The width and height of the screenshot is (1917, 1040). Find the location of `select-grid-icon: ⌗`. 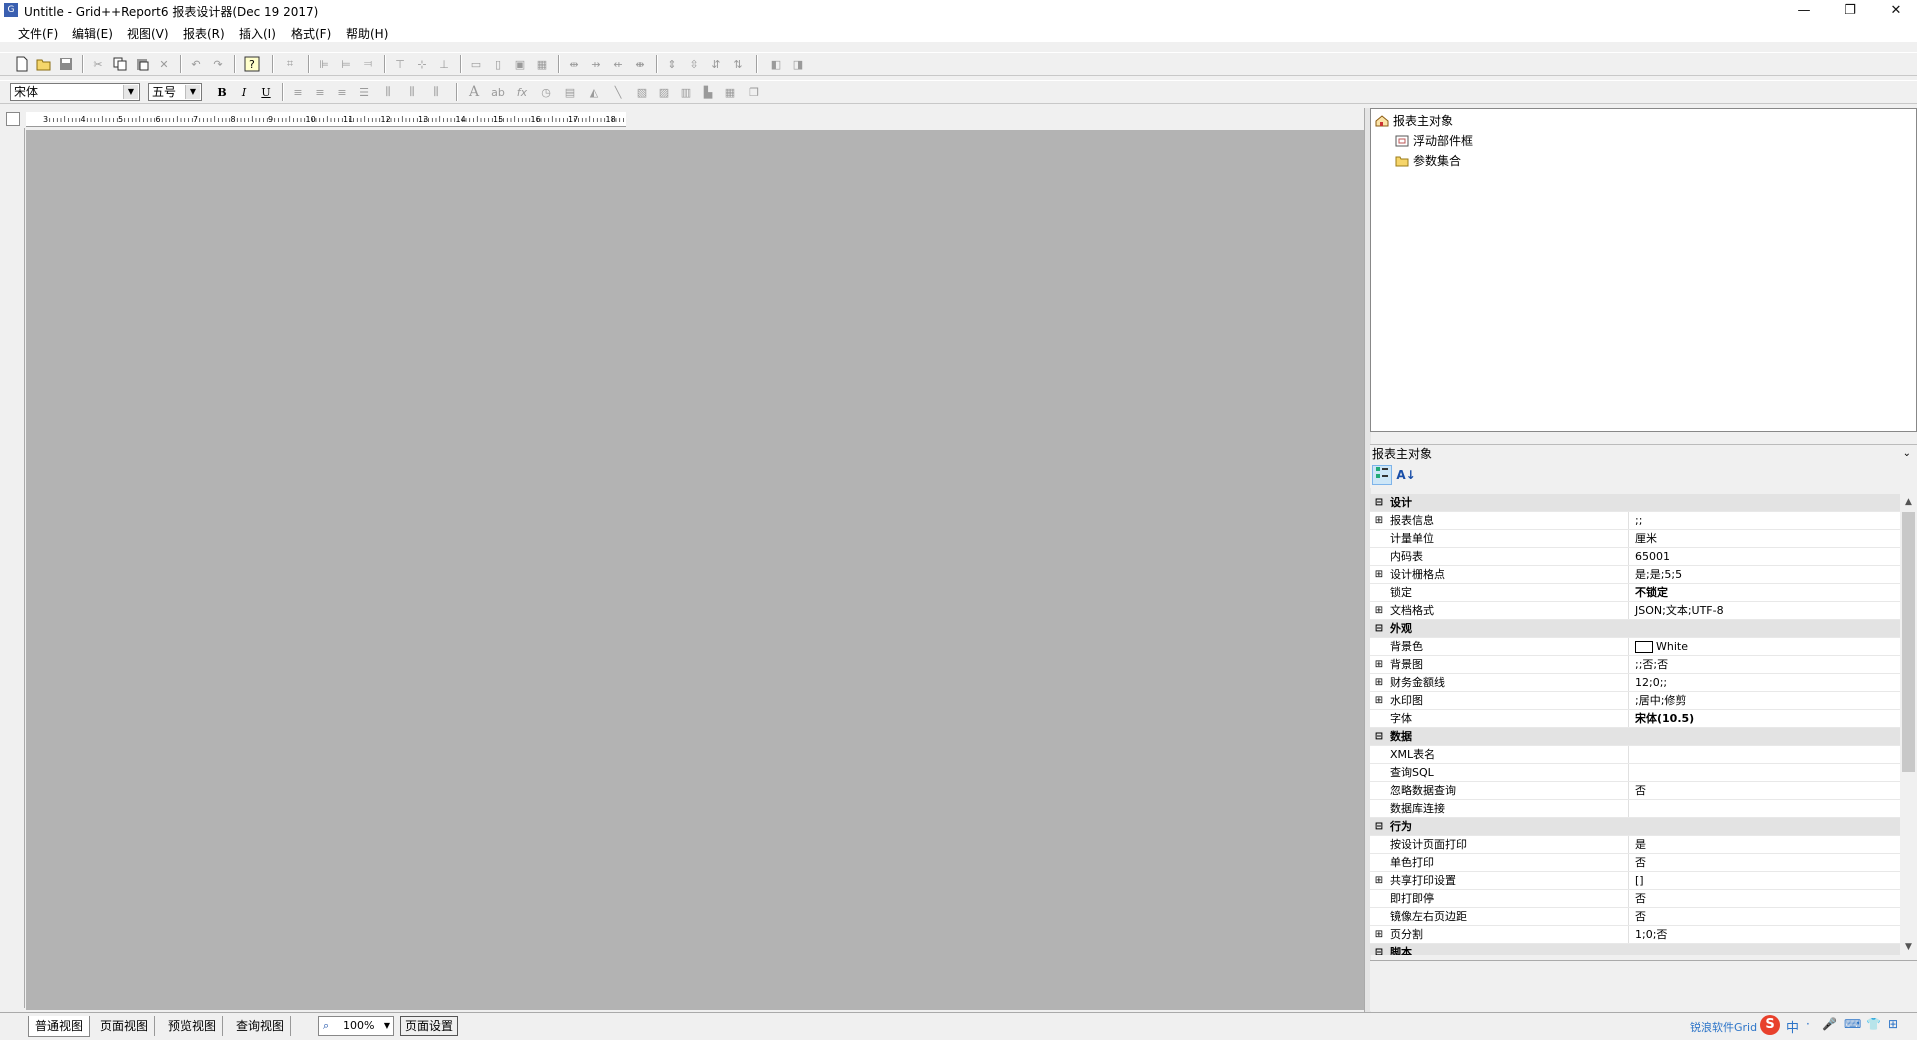

select-grid-icon: ⌗ is located at coordinates (290, 64).